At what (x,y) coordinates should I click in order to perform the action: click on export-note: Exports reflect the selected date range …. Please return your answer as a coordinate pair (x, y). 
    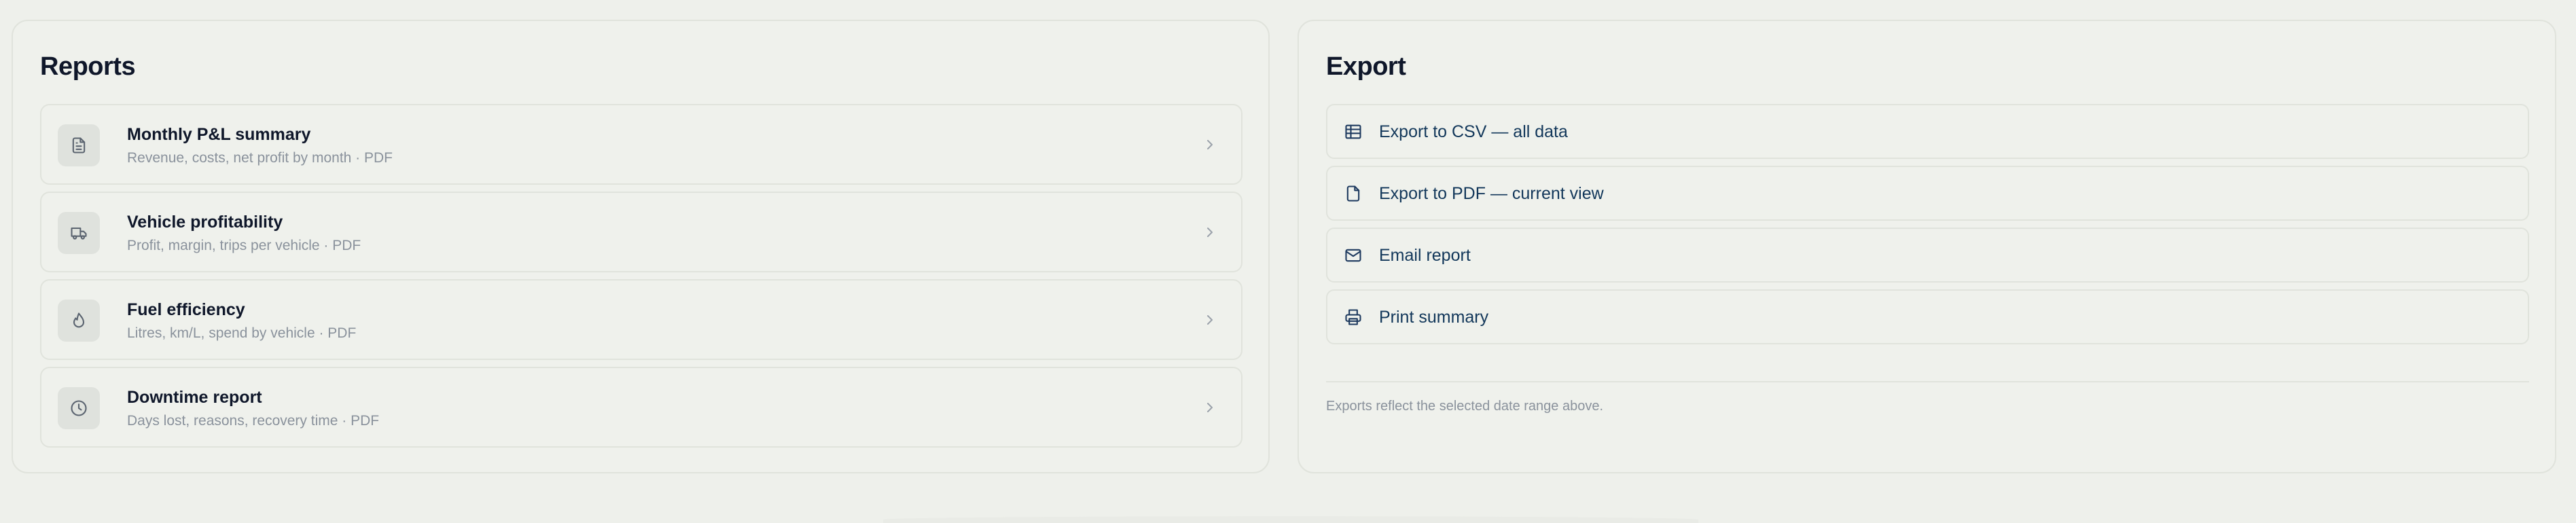
    Looking at the image, I should click on (1465, 406).